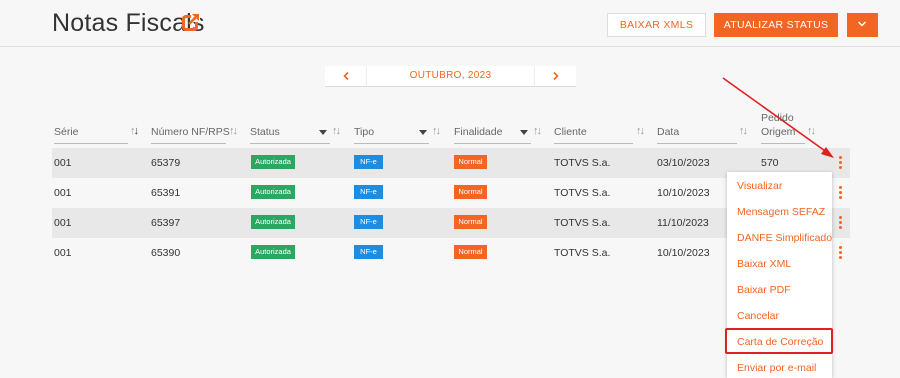 The height and width of the screenshot is (378, 900). I want to click on annotation-arrow, so click(778, 117).